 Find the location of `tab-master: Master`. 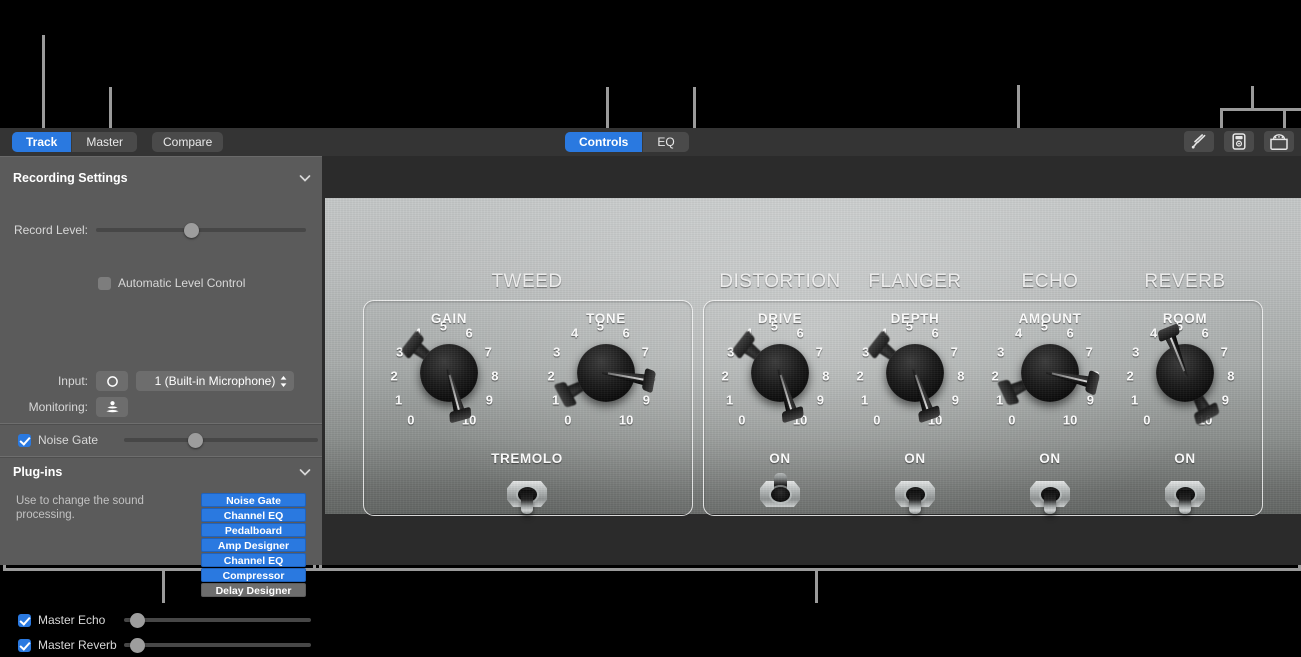

tab-master: Master is located at coordinates (105, 142).